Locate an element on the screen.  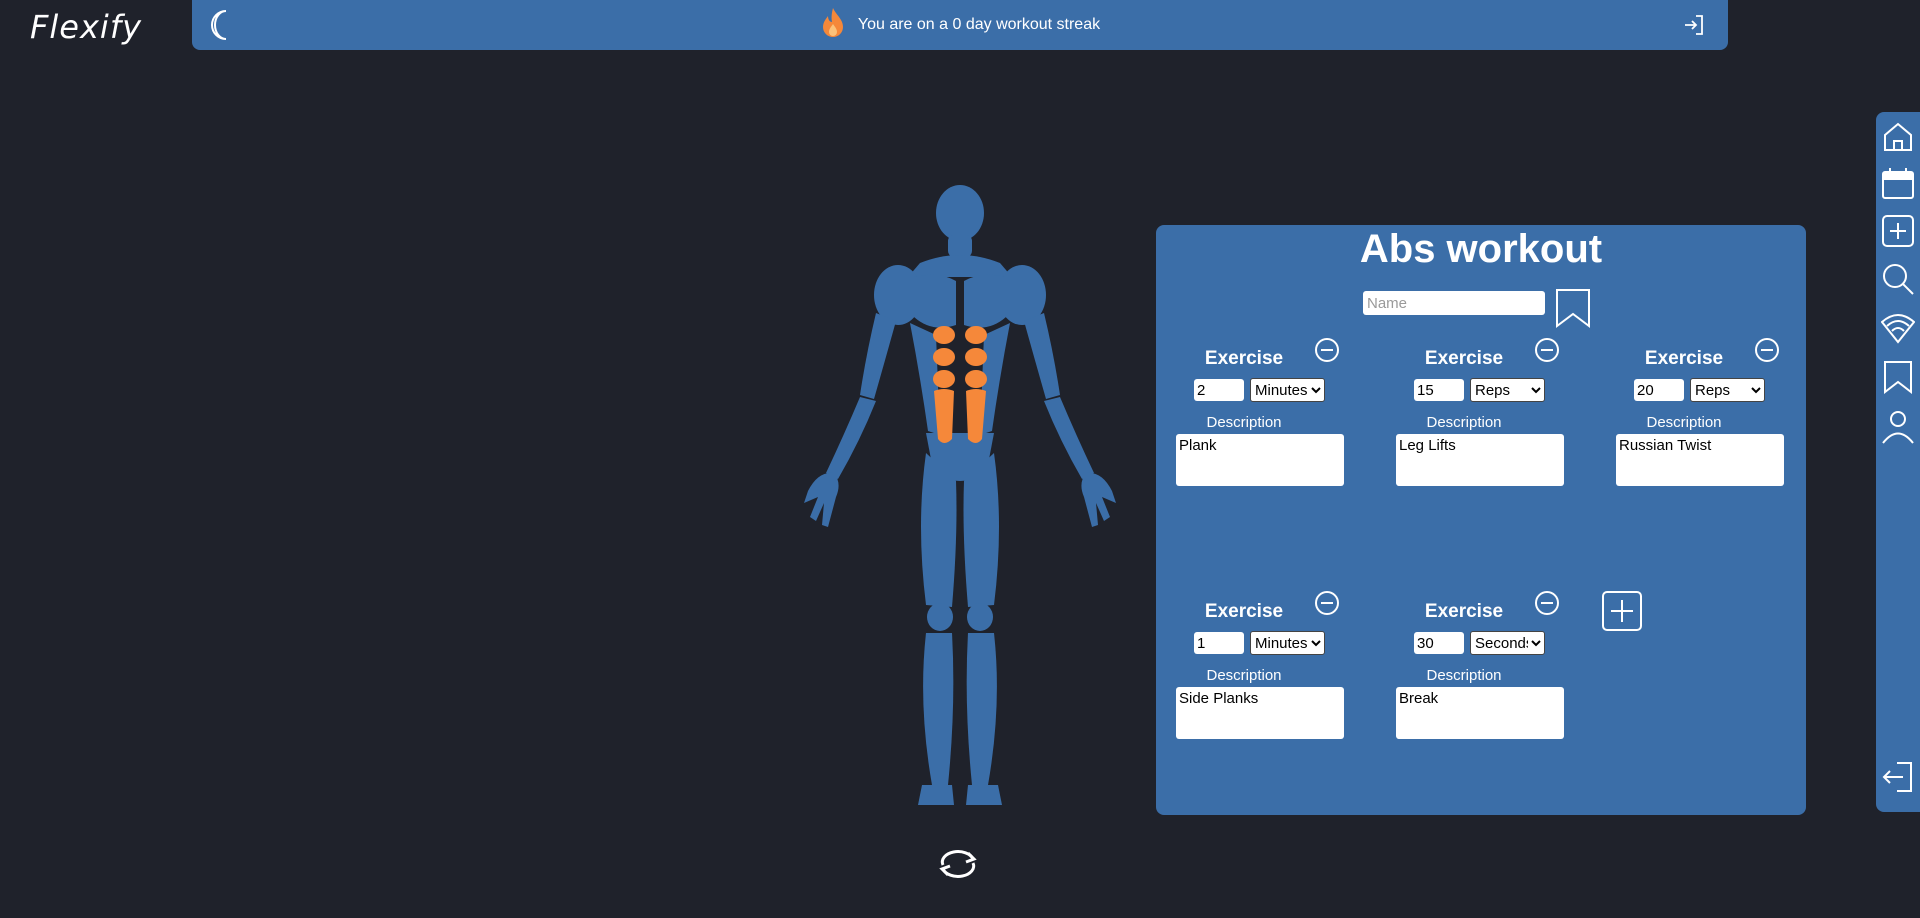
muscle-body-figure is located at coordinates (960, 510).